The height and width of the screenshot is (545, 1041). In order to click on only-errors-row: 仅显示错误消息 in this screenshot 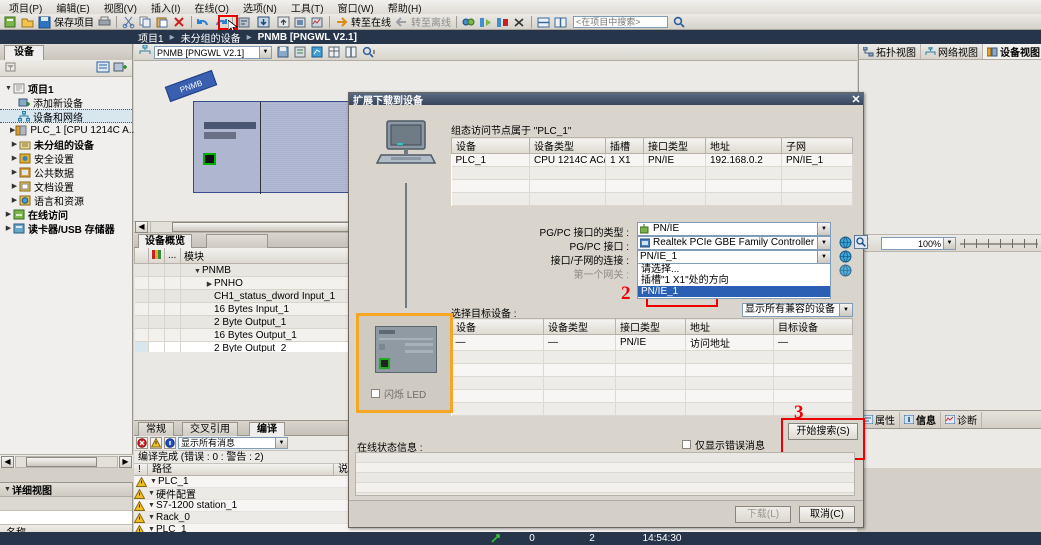, I will do `click(723, 444)`.